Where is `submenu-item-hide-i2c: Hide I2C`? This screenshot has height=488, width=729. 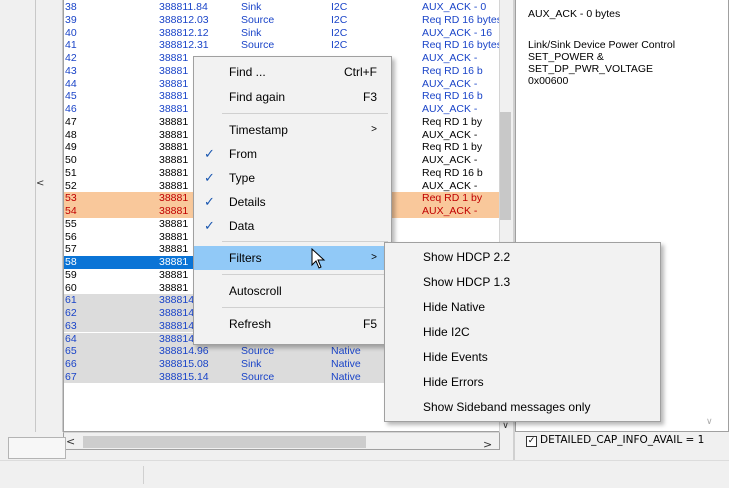
submenu-item-hide-i2c: Hide I2C is located at coordinates (522, 332).